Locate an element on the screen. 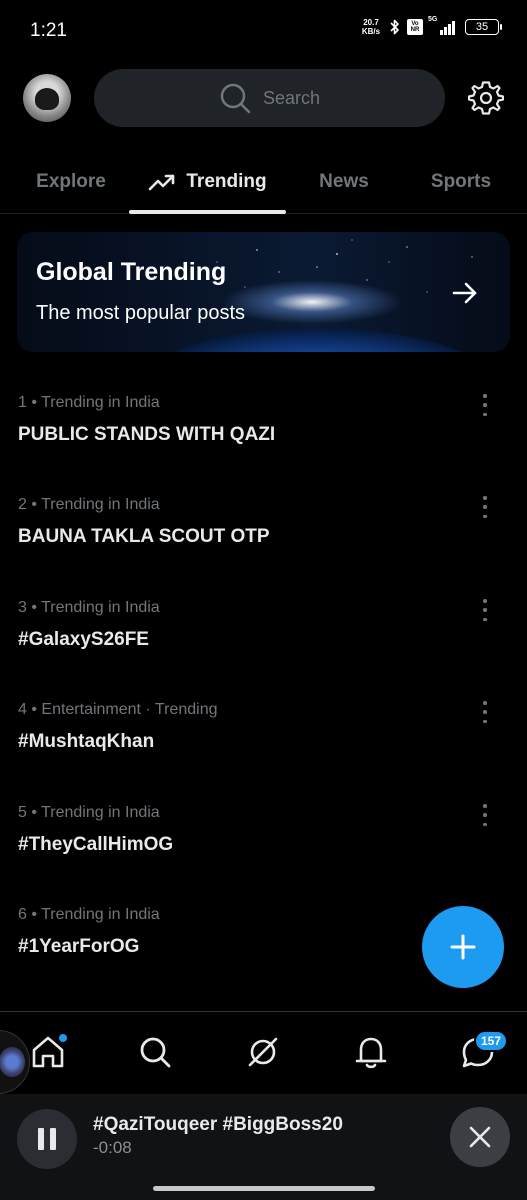 Image resolution: width=527 pixels, height=1200 pixels. trend-name: #1YearForOG is located at coordinates (79, 946).